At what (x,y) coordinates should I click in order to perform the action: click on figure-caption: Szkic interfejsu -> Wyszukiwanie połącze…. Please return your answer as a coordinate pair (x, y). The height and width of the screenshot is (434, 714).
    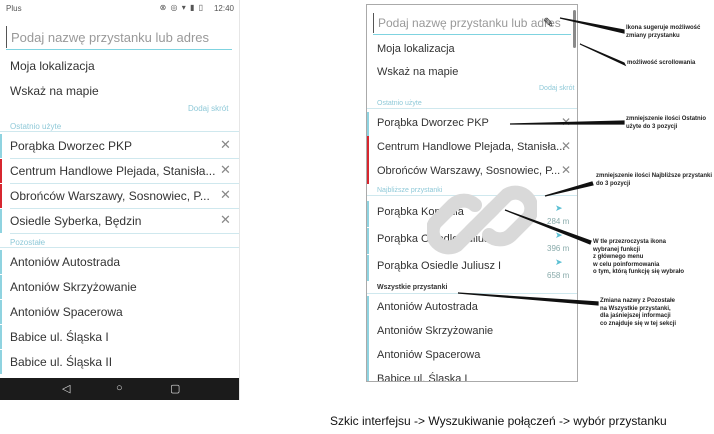
    Looking at the image, I should click on (498, 421).